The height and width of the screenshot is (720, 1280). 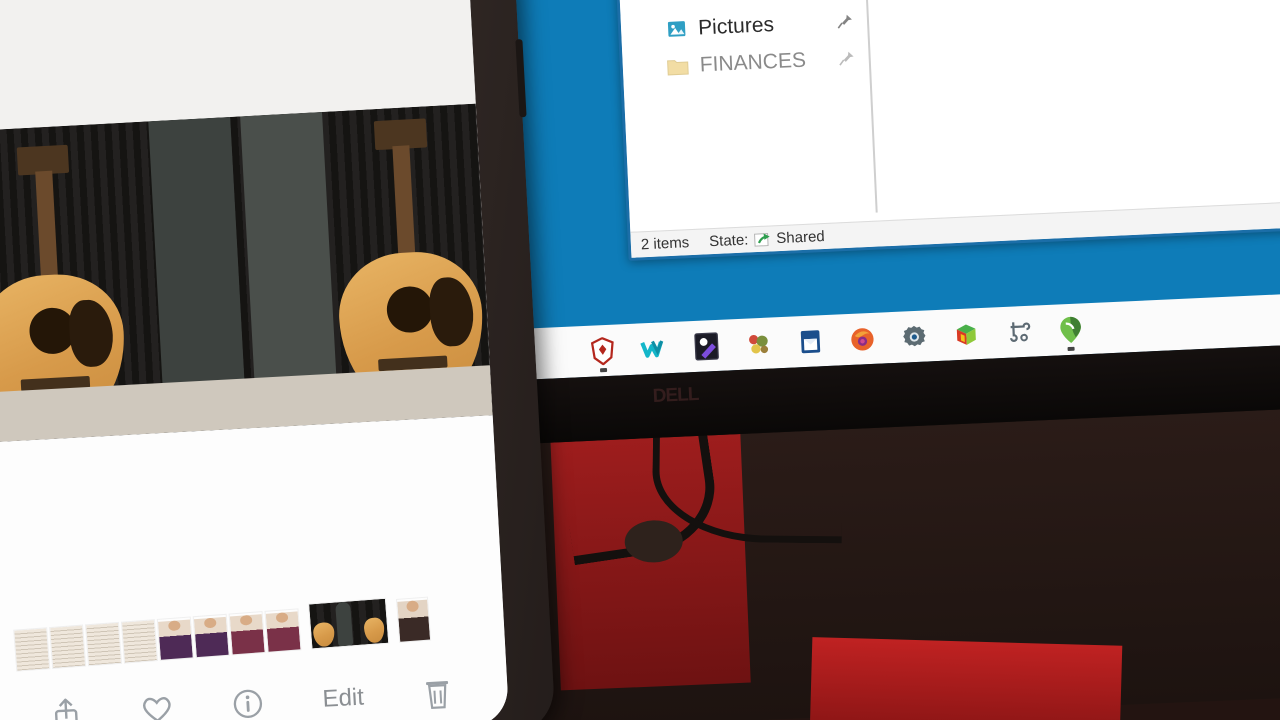 What do you see at coordinates (603, 351) in the screenshot?
I see `brave-browser-icon` at bounding box center [603, 351].